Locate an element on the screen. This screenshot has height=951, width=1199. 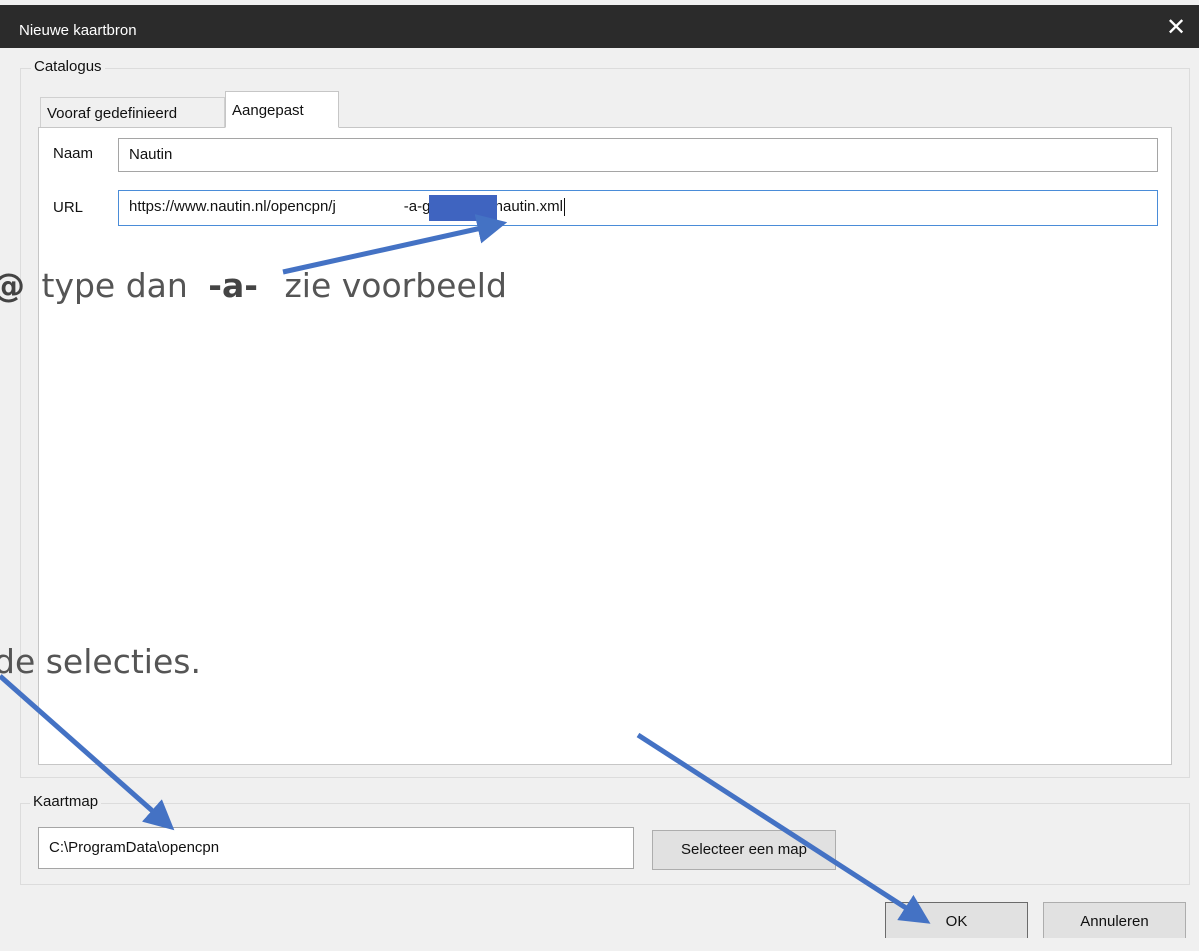
tab-custom: Aangepast is located at coordinates (282, 109).